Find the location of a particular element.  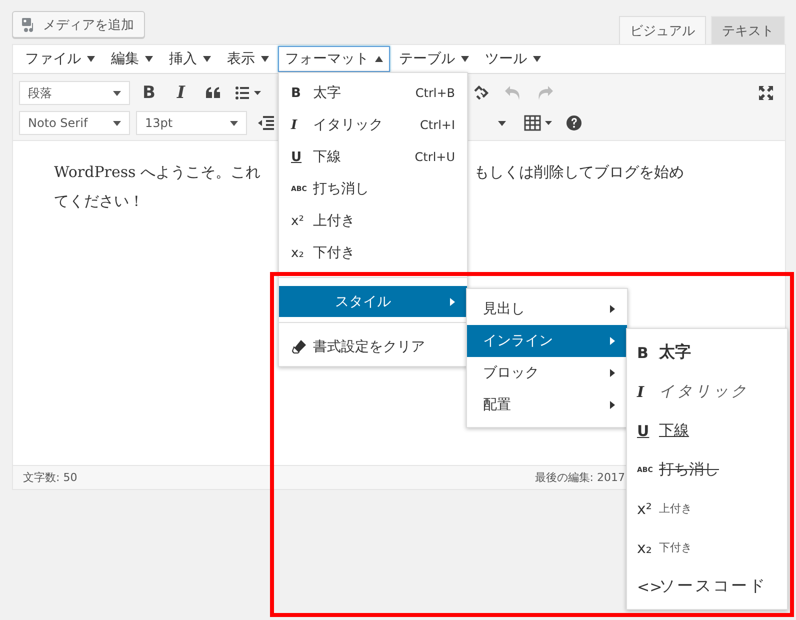

menu-item: フォーマット is located at coordinates (334, 59).